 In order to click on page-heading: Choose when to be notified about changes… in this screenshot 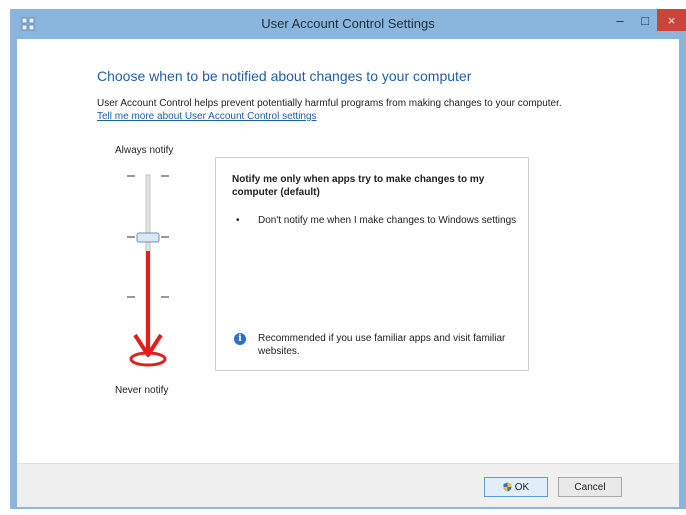, I will do `click(284, 76)`.